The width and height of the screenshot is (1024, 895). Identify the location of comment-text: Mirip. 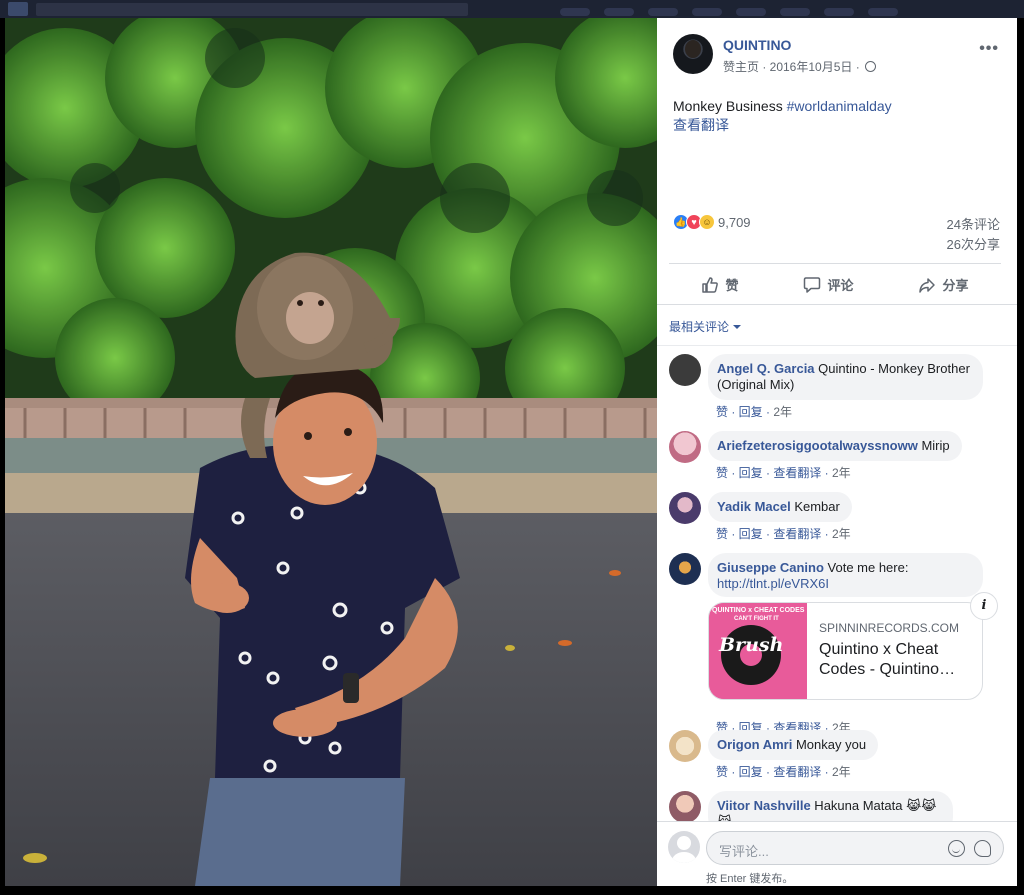
(933, 445).